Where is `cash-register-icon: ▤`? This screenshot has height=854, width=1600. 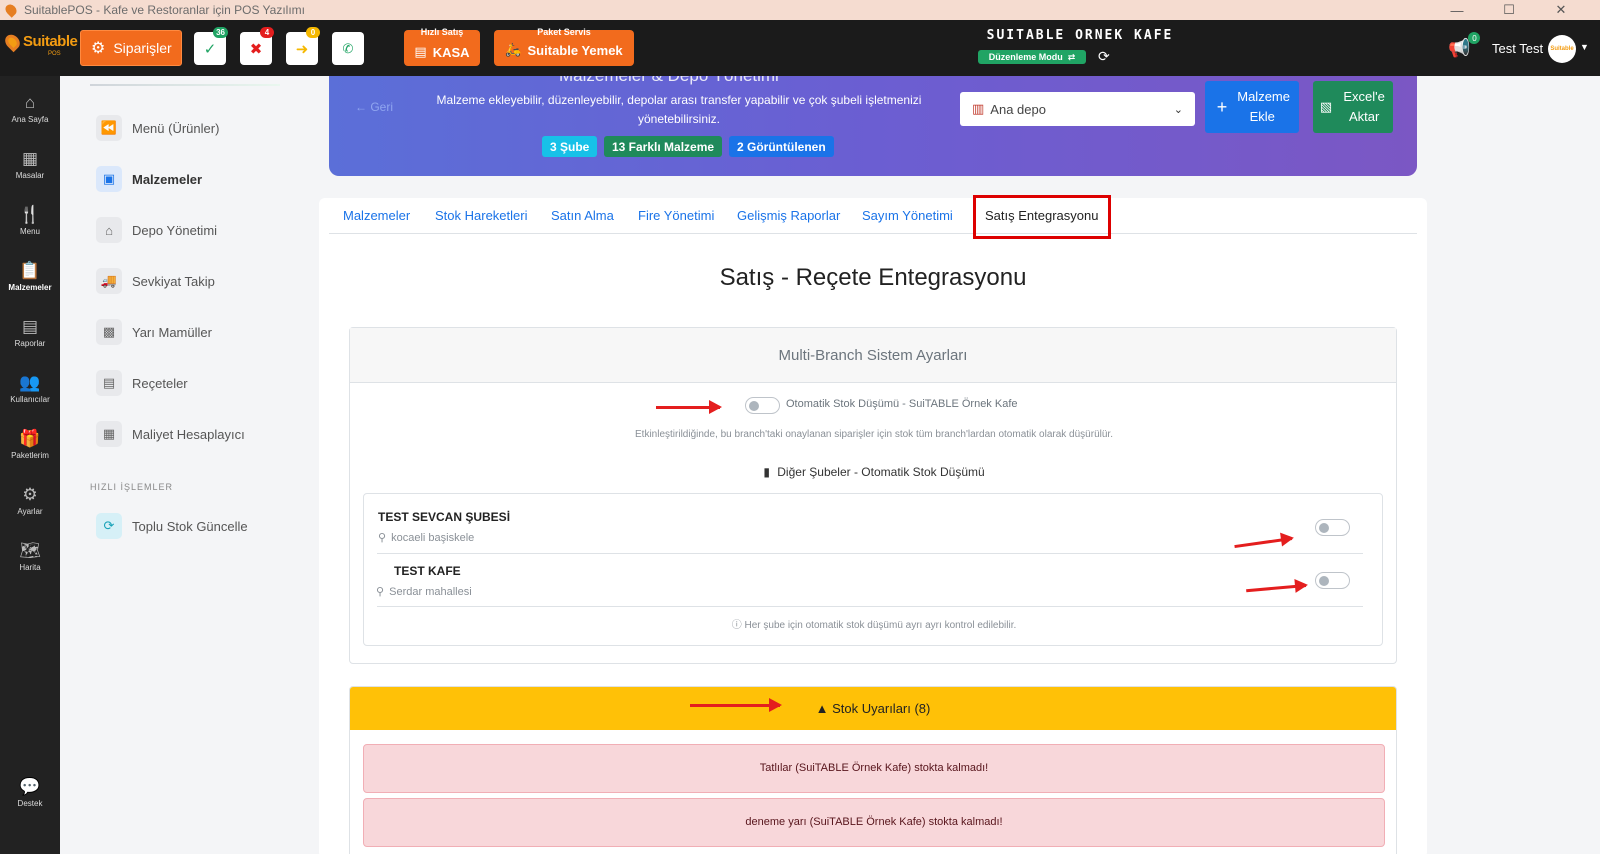
cash-register-icon: ▤ is located at coordinates (420, 51).